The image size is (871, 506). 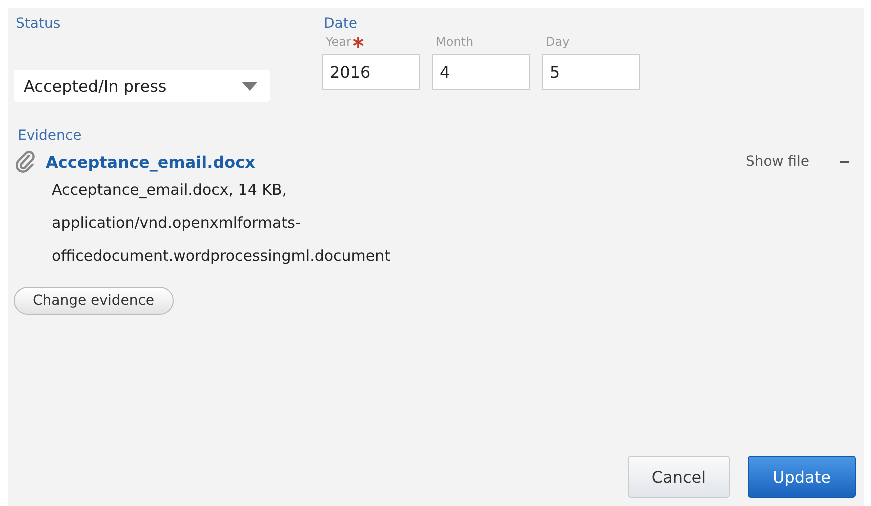 What do you see at coordinates (341, 24) in the screenshot?
I see `date-label: Date` at bounding box center [341, 24].